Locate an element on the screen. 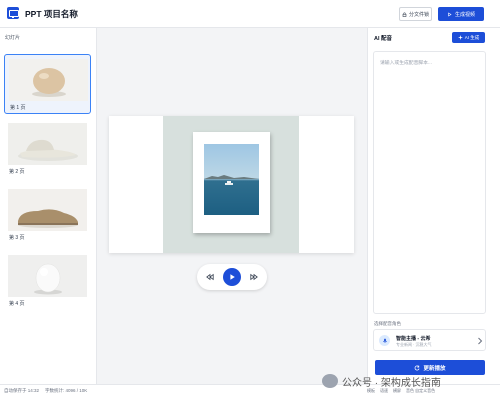 The image size is (500, 399). ai-generate-button: AI 生成 is located at coordinates (468, 37).